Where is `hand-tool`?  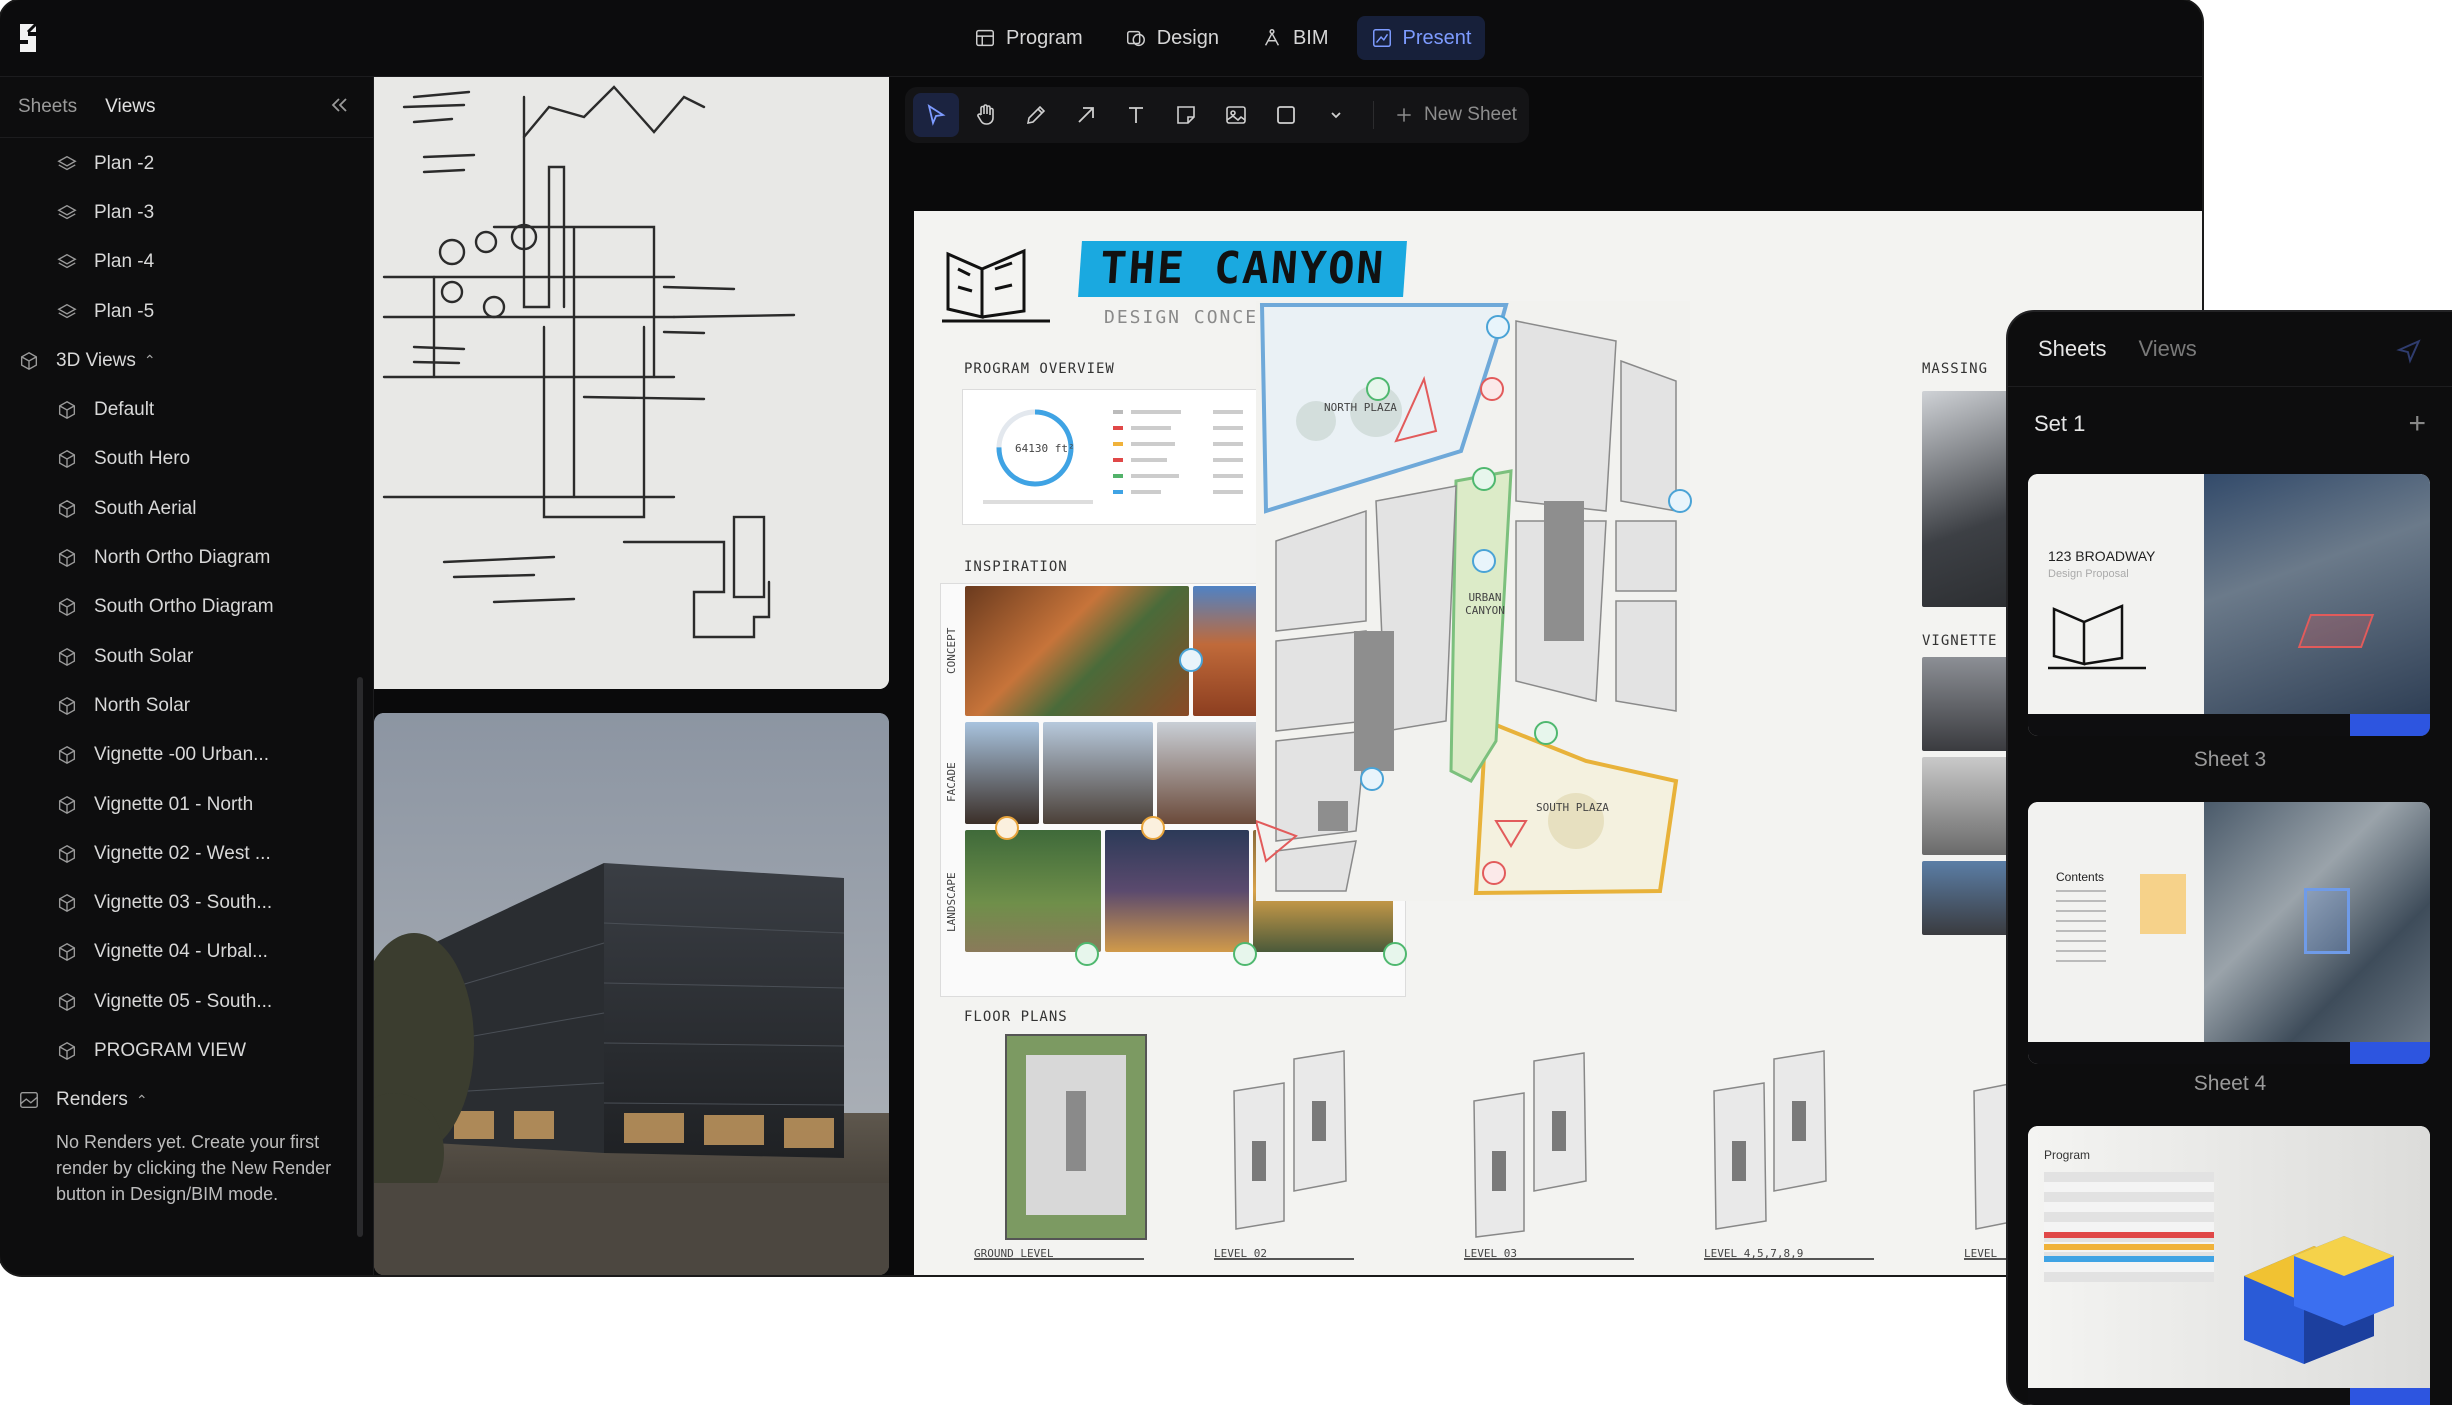
hand-tool is located at coordinates (986, 115).